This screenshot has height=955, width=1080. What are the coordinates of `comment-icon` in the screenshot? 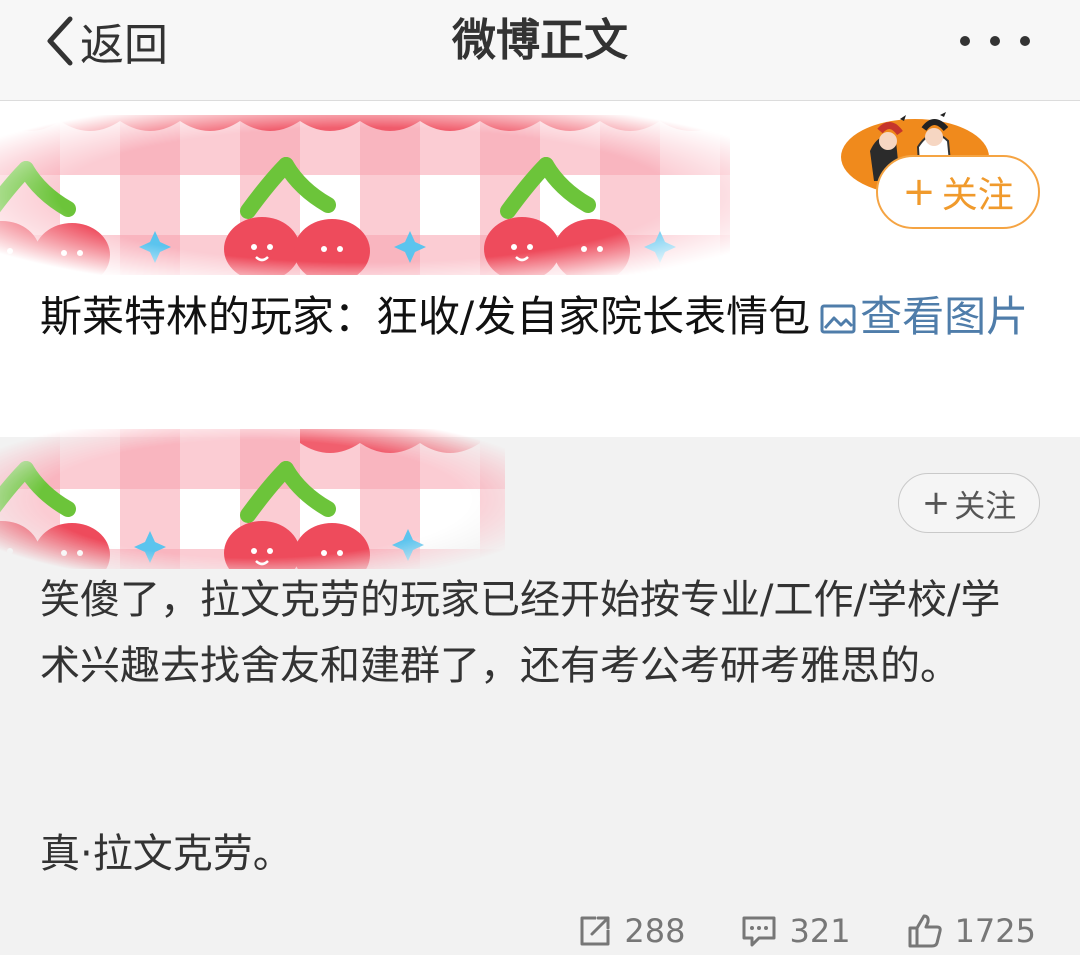 It's located at (765, 931).